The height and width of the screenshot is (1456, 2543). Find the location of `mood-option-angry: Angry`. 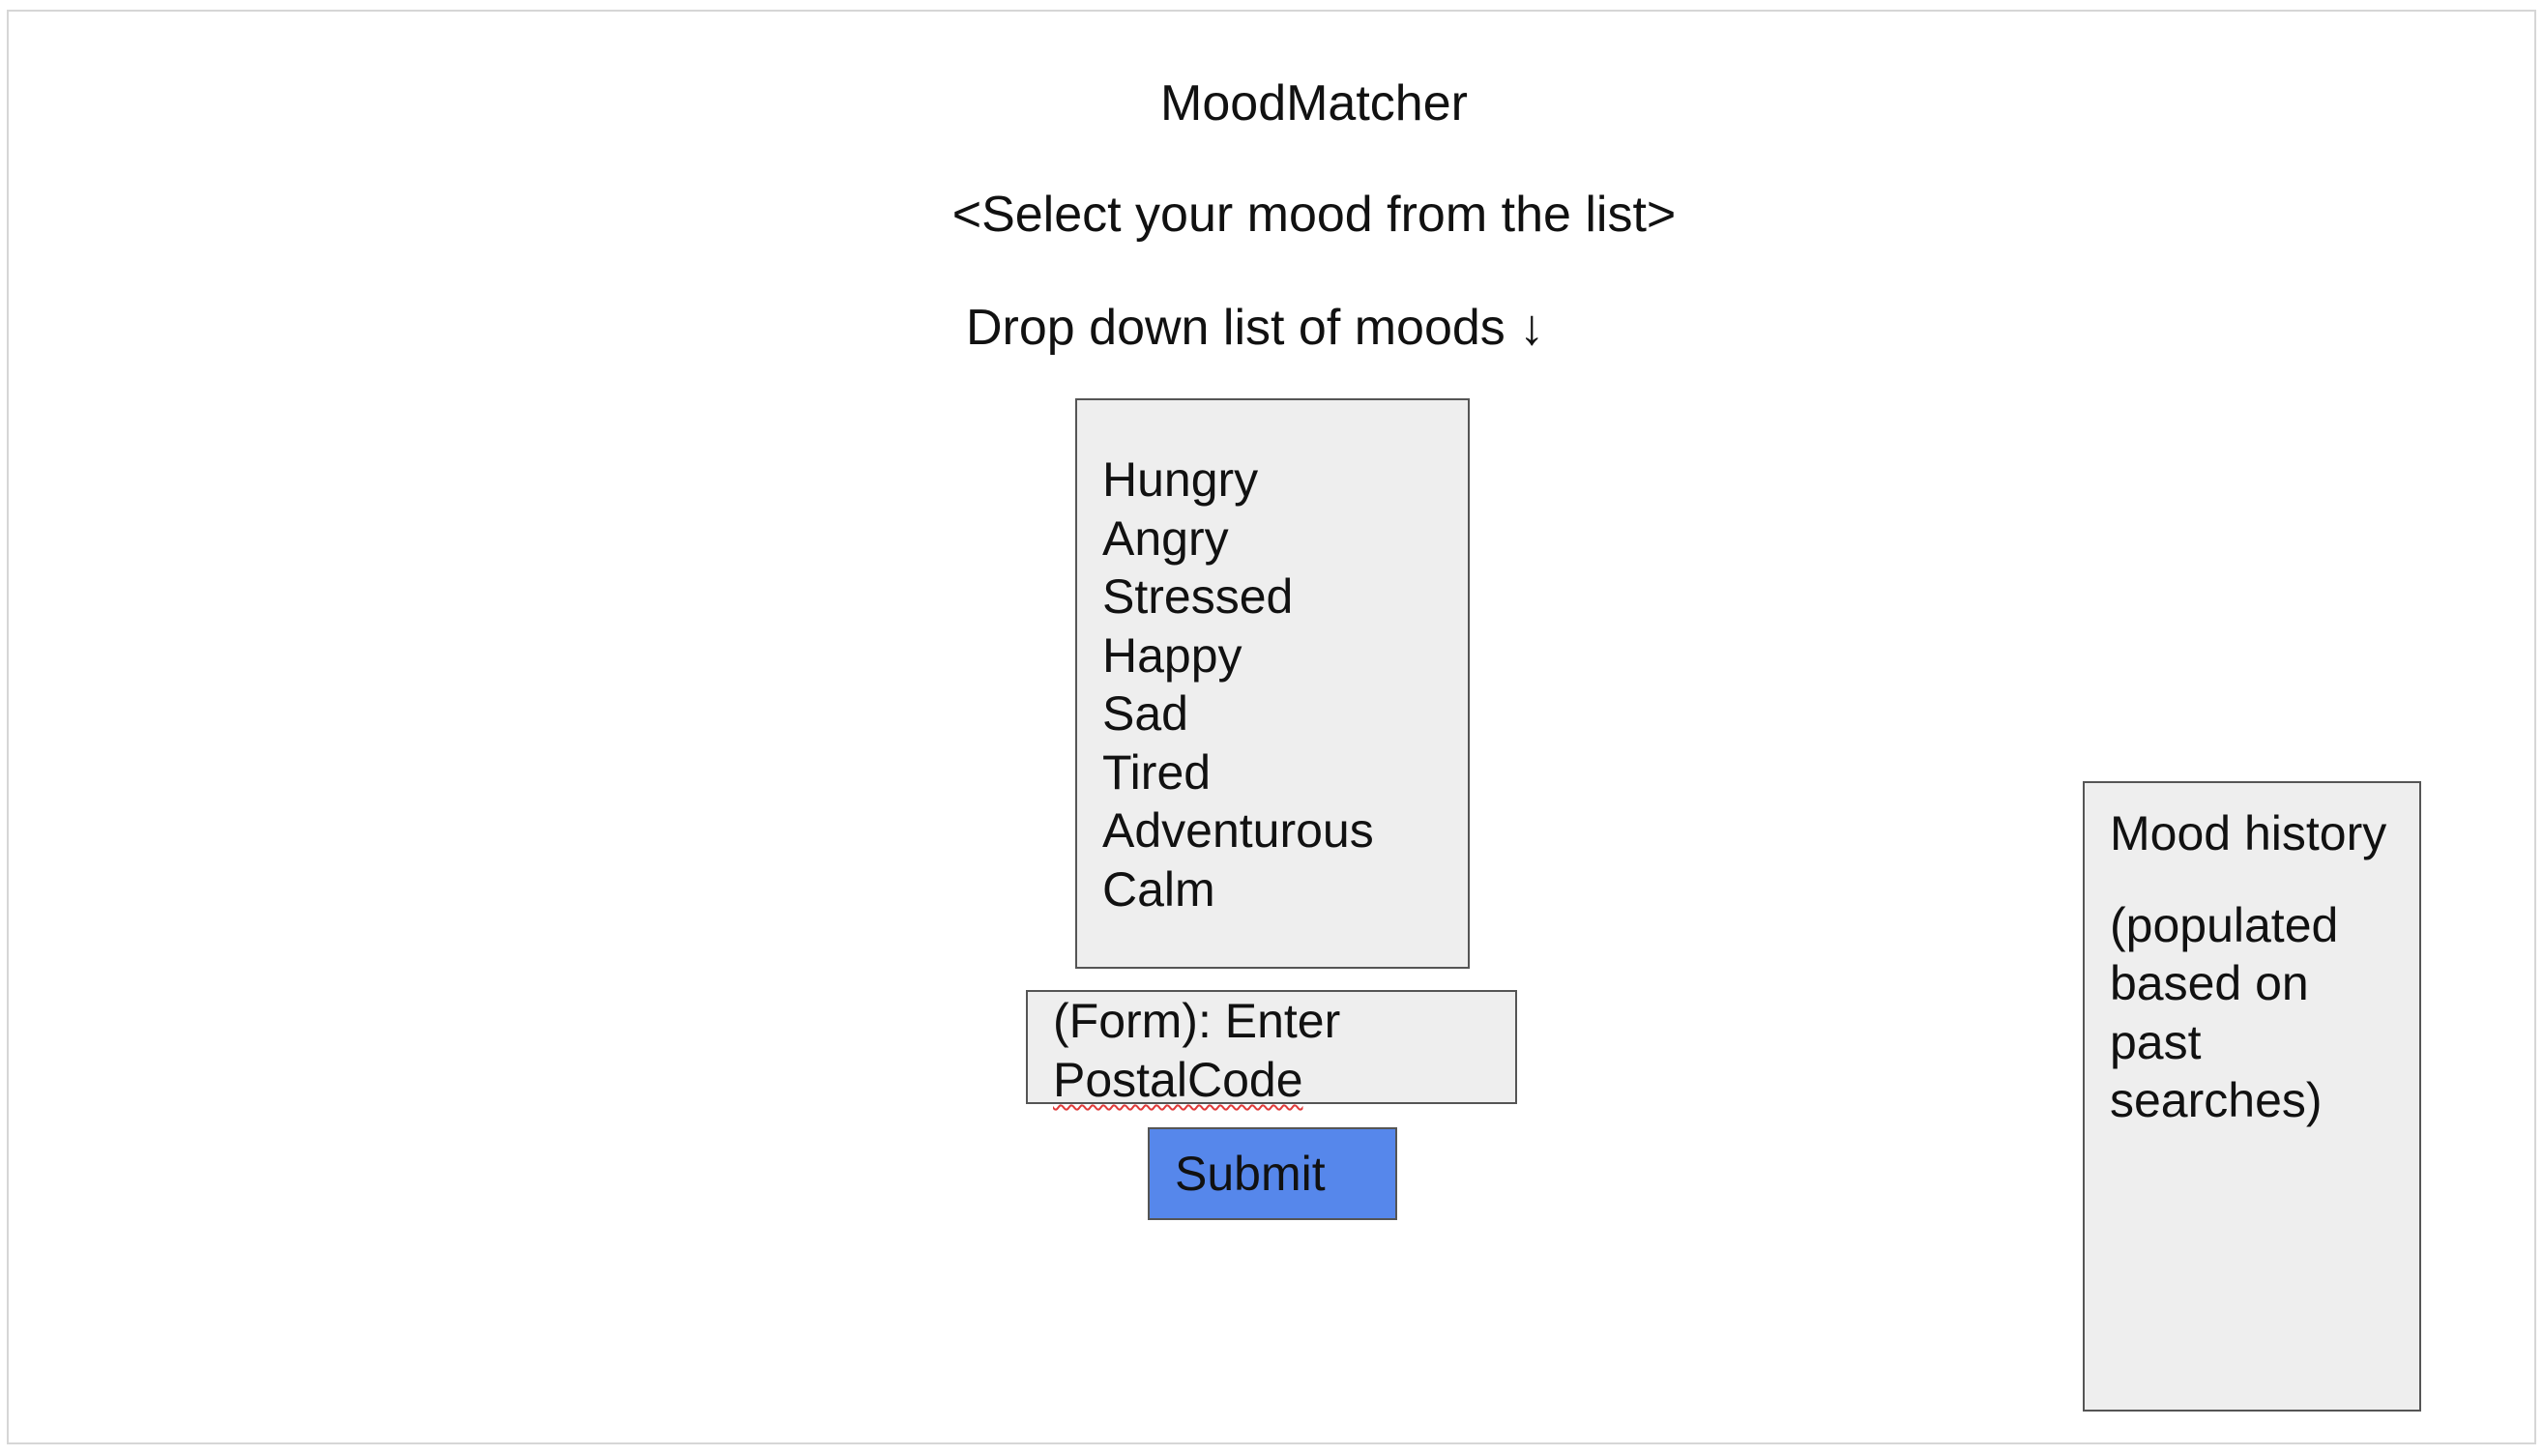

mood-option-angry: Angry is located at coordinates (1285, 539).